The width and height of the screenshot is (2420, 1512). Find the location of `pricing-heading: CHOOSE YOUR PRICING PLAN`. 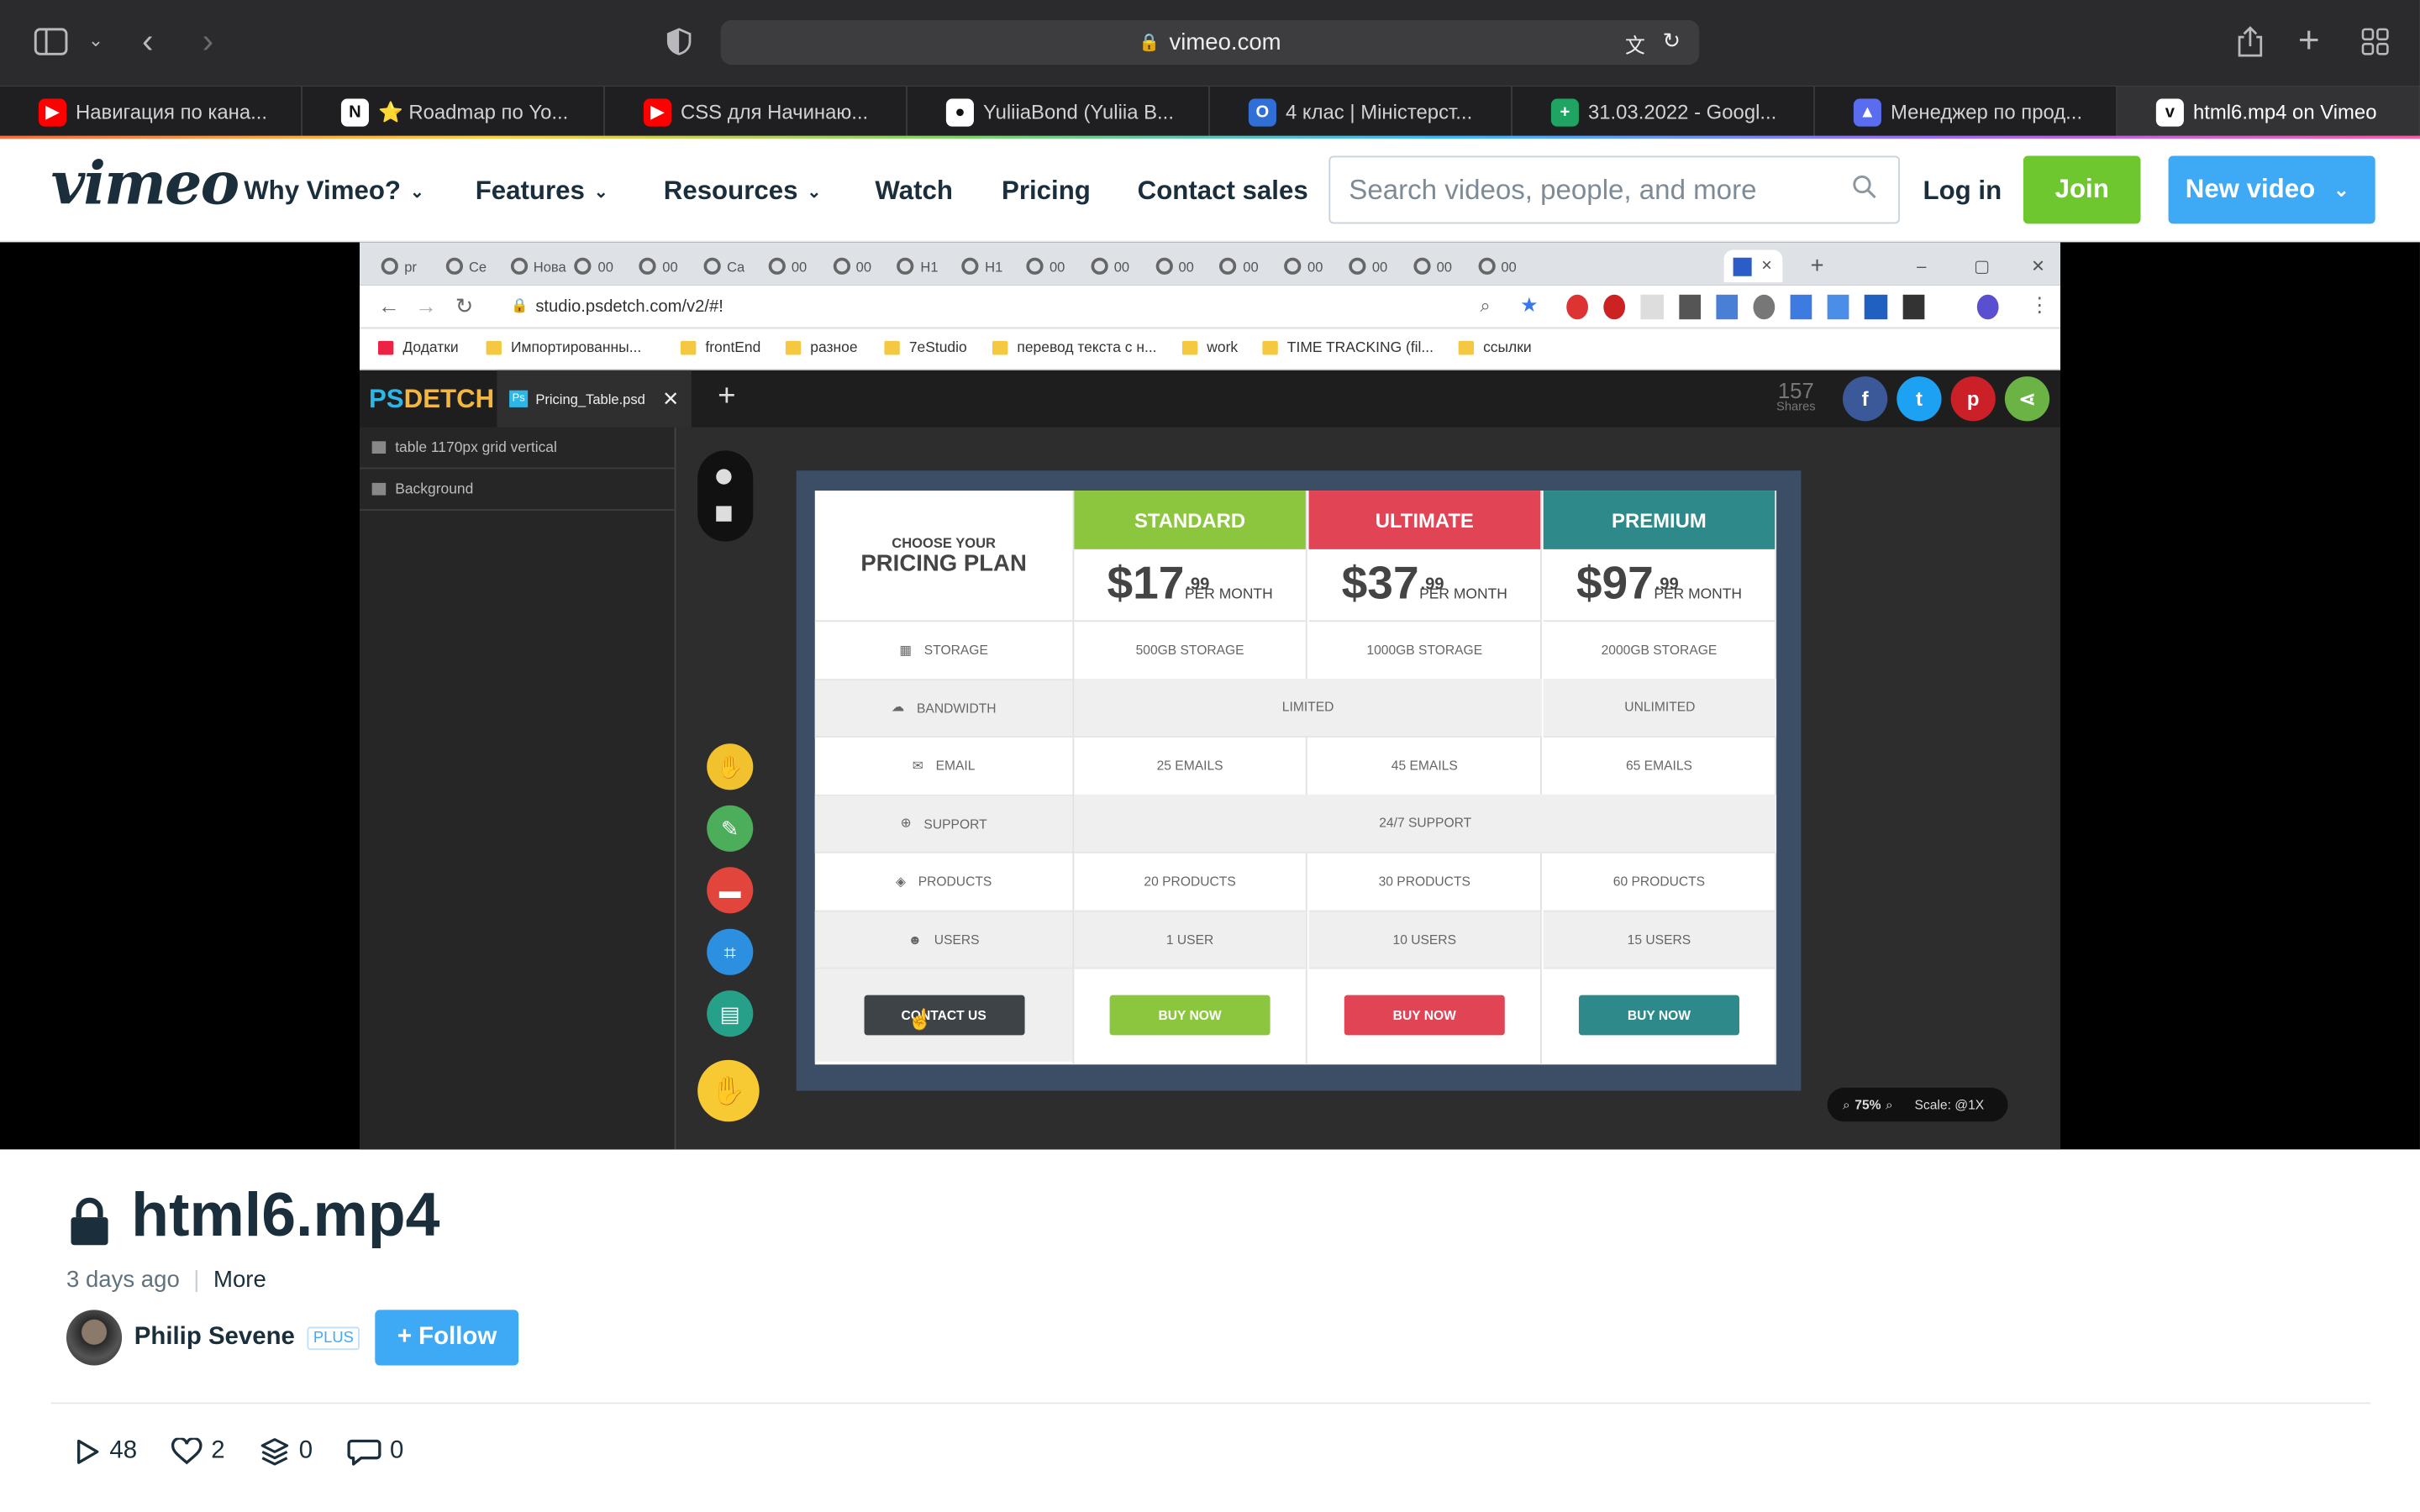

pricing-heading: CHOOSE YOUR PRICING PLAN is located at coordinates (943, 556).